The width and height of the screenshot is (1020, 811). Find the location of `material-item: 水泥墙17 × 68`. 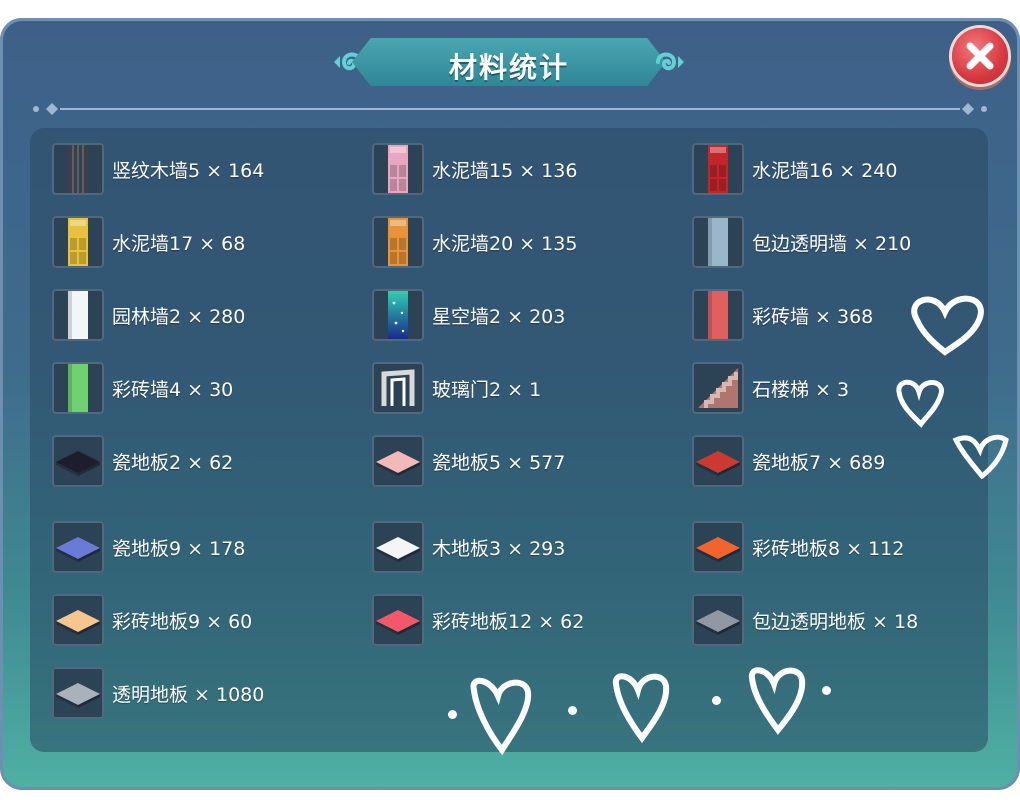

material-item: 水泥墙17 × 68 is located at coordinates (148, 242).